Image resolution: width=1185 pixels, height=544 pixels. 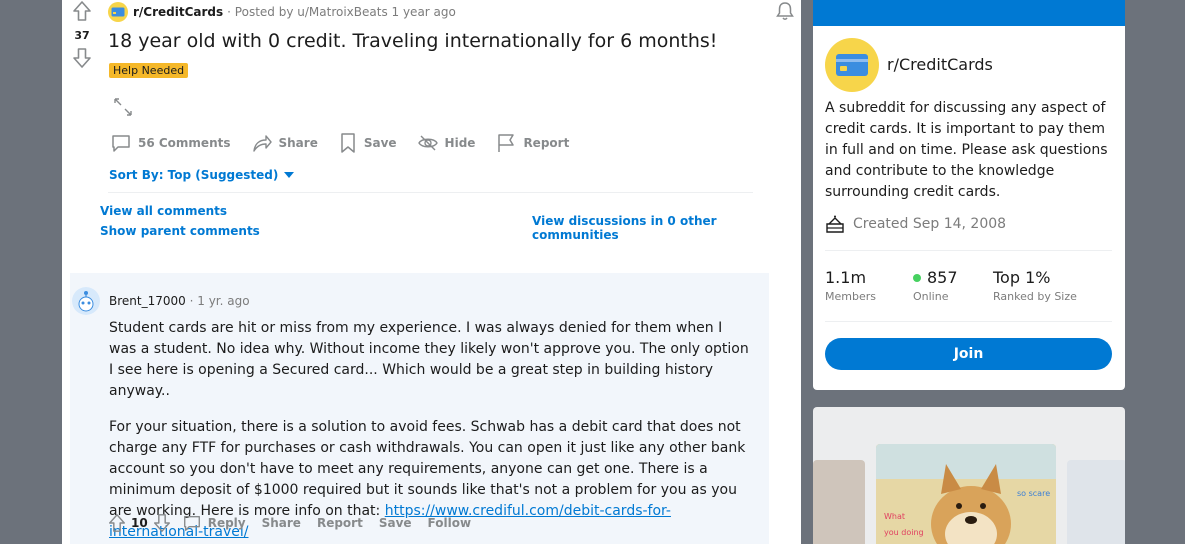 I want to click on flag-icon, so click(x=506, y=143).